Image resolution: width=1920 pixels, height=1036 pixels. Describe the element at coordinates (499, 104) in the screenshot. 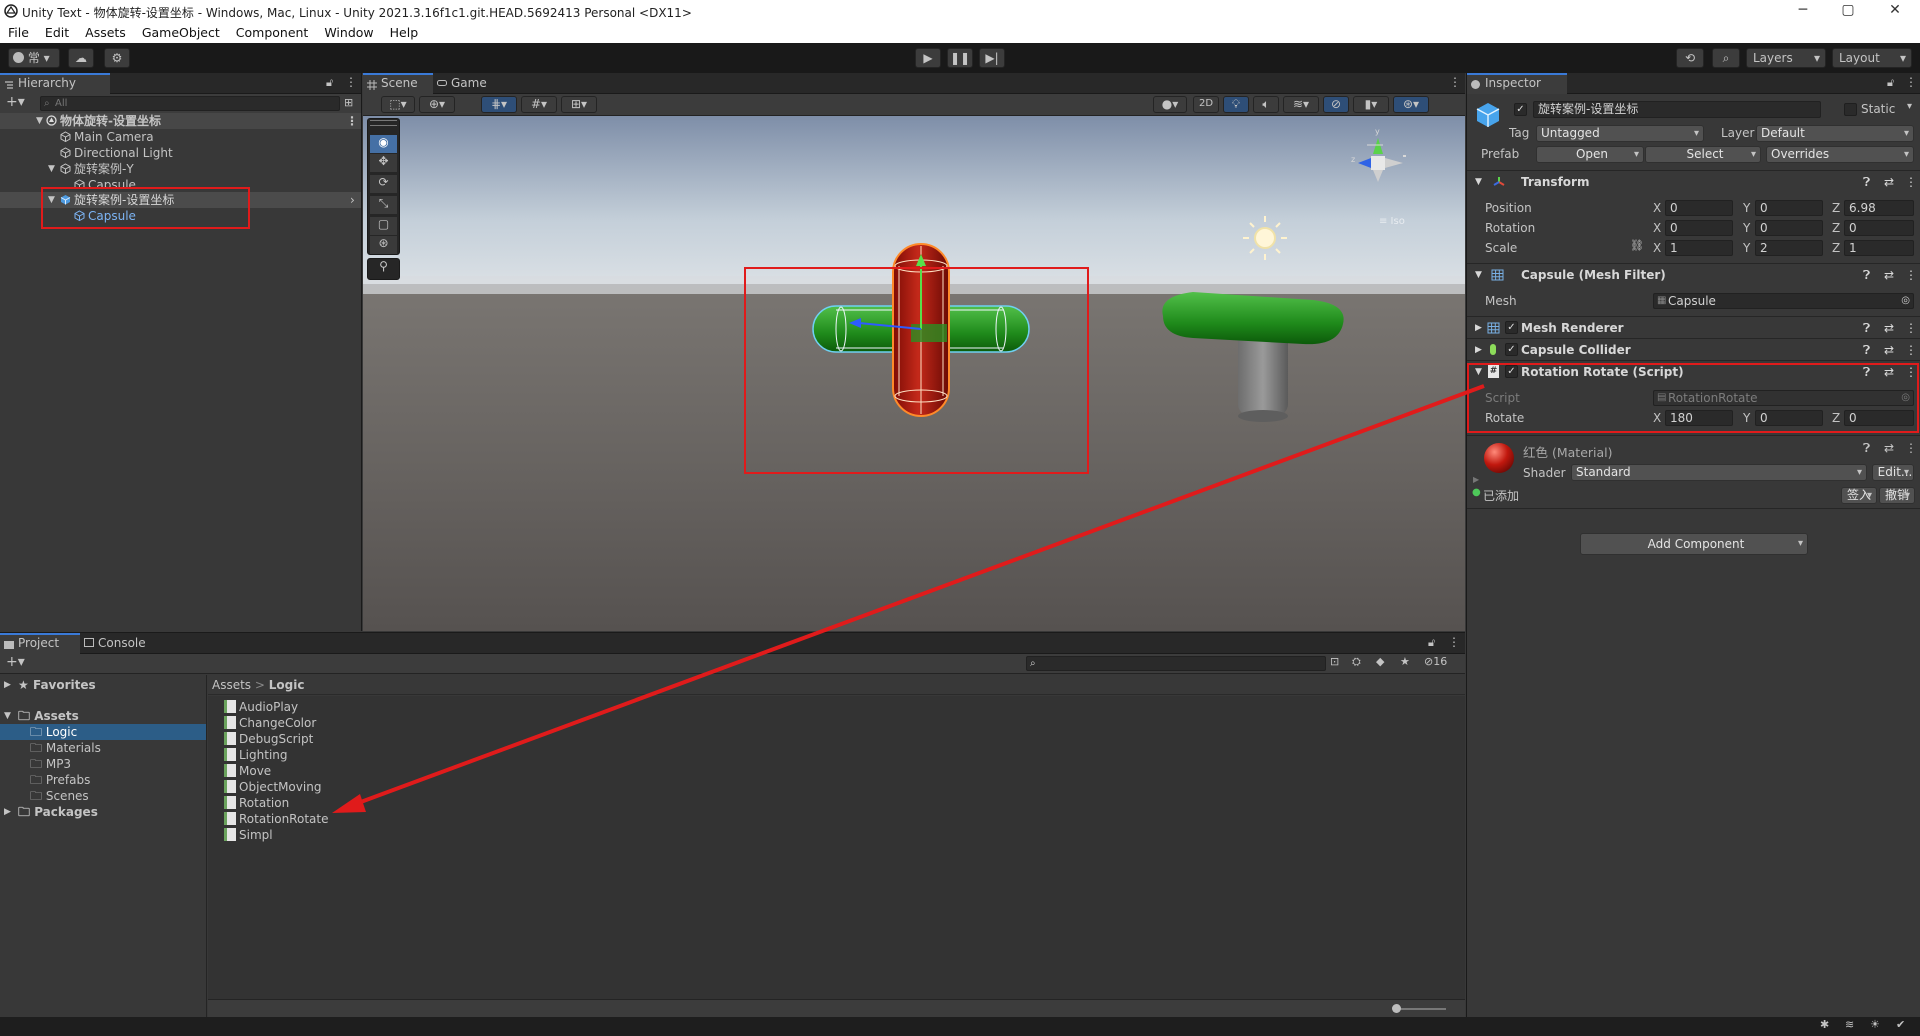

I see `grid-snap-dropdown: ⋕▾` at that location.